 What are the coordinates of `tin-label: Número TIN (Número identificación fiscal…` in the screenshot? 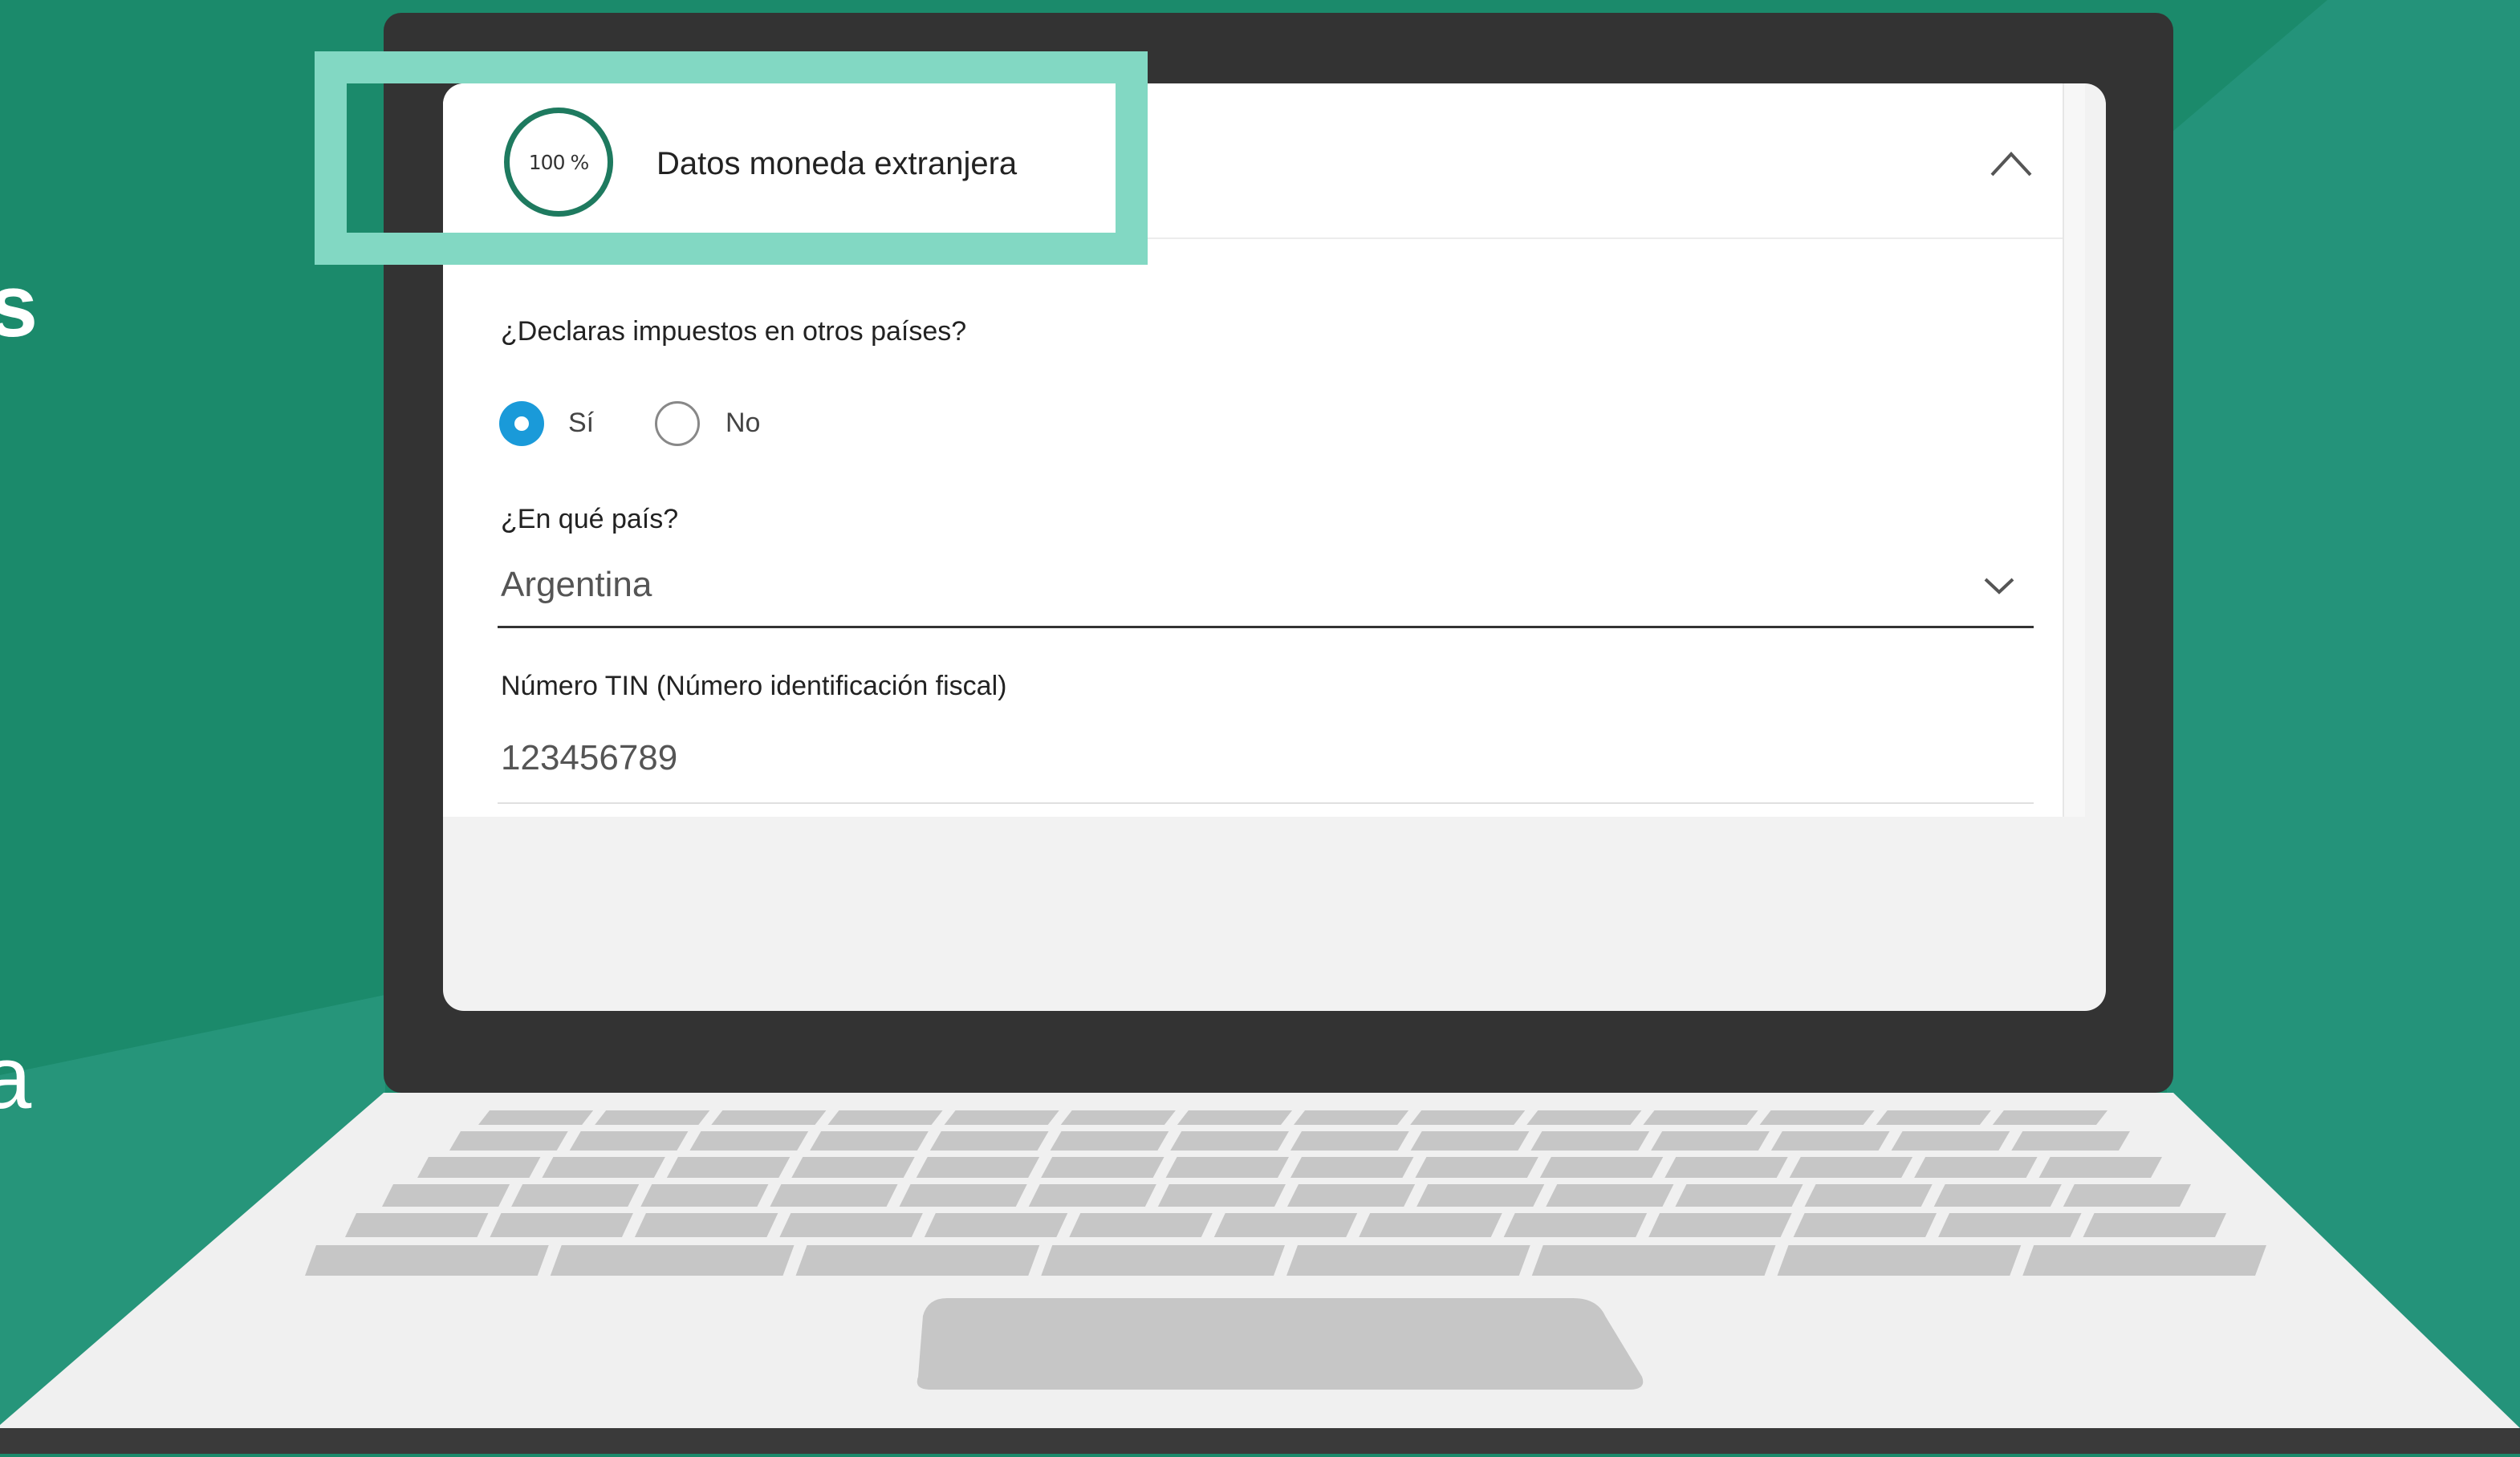 It's located at (754, 686).